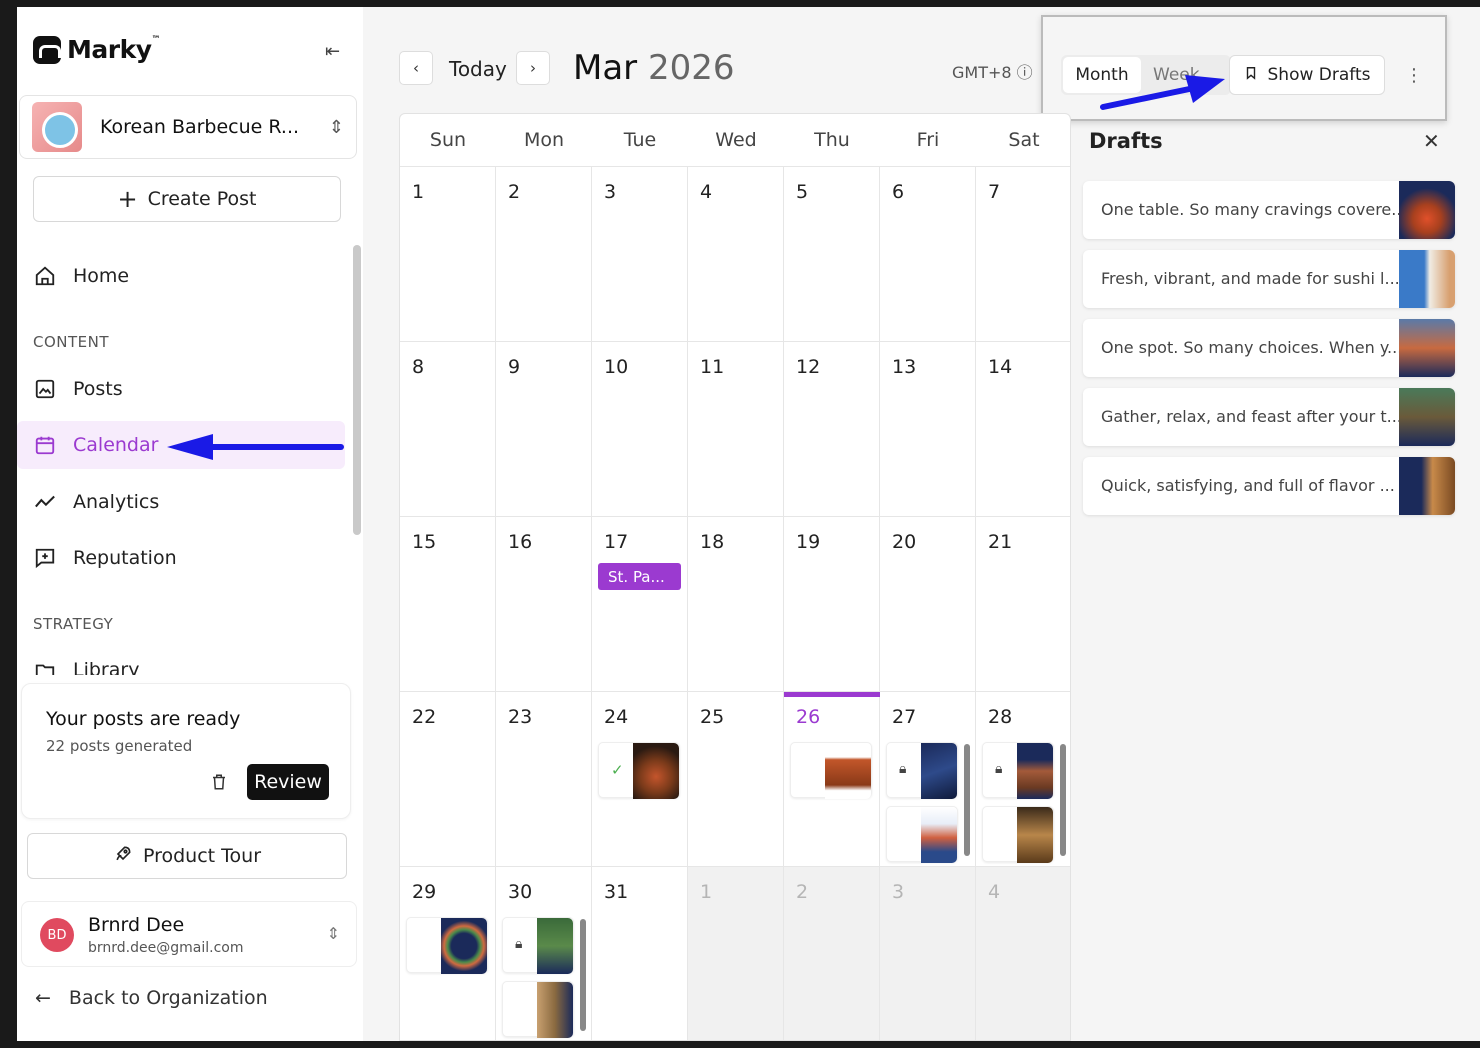 The image size is (1480, 1048). Describe the element at coordinates (1025, 72) in the screenshot. I see `info-icon: ⓘ` at that location.